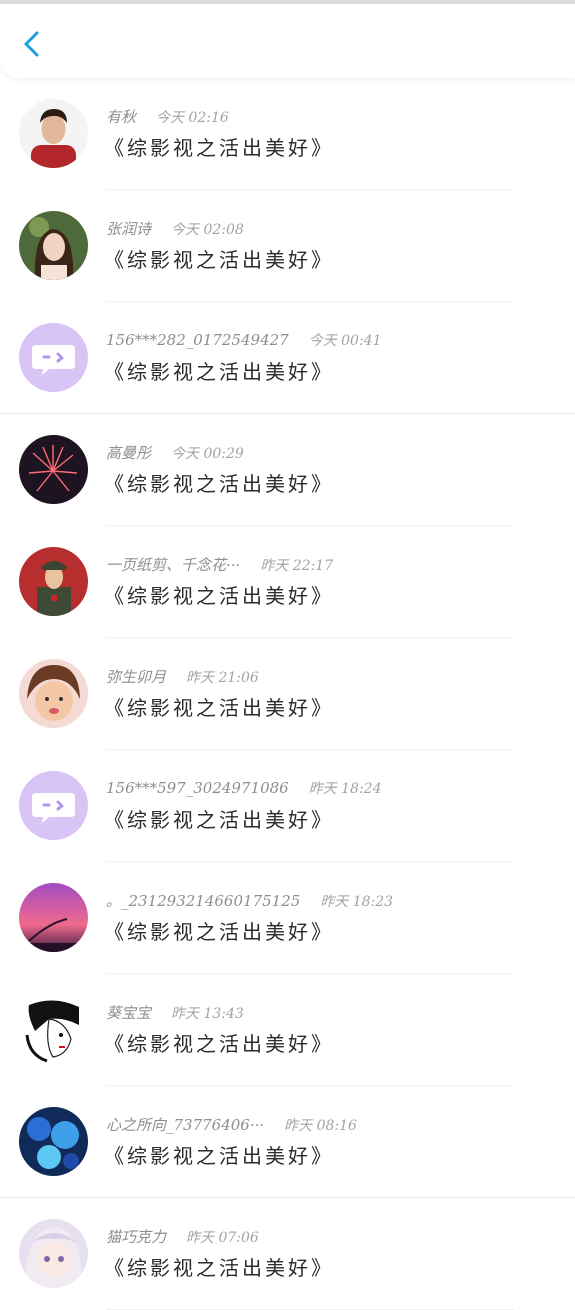 The image size is (575, 1310). Describe the element at coordinates (203, 901) in the screenshot. I see `sender-name: 。_231293214660175125` at that location.